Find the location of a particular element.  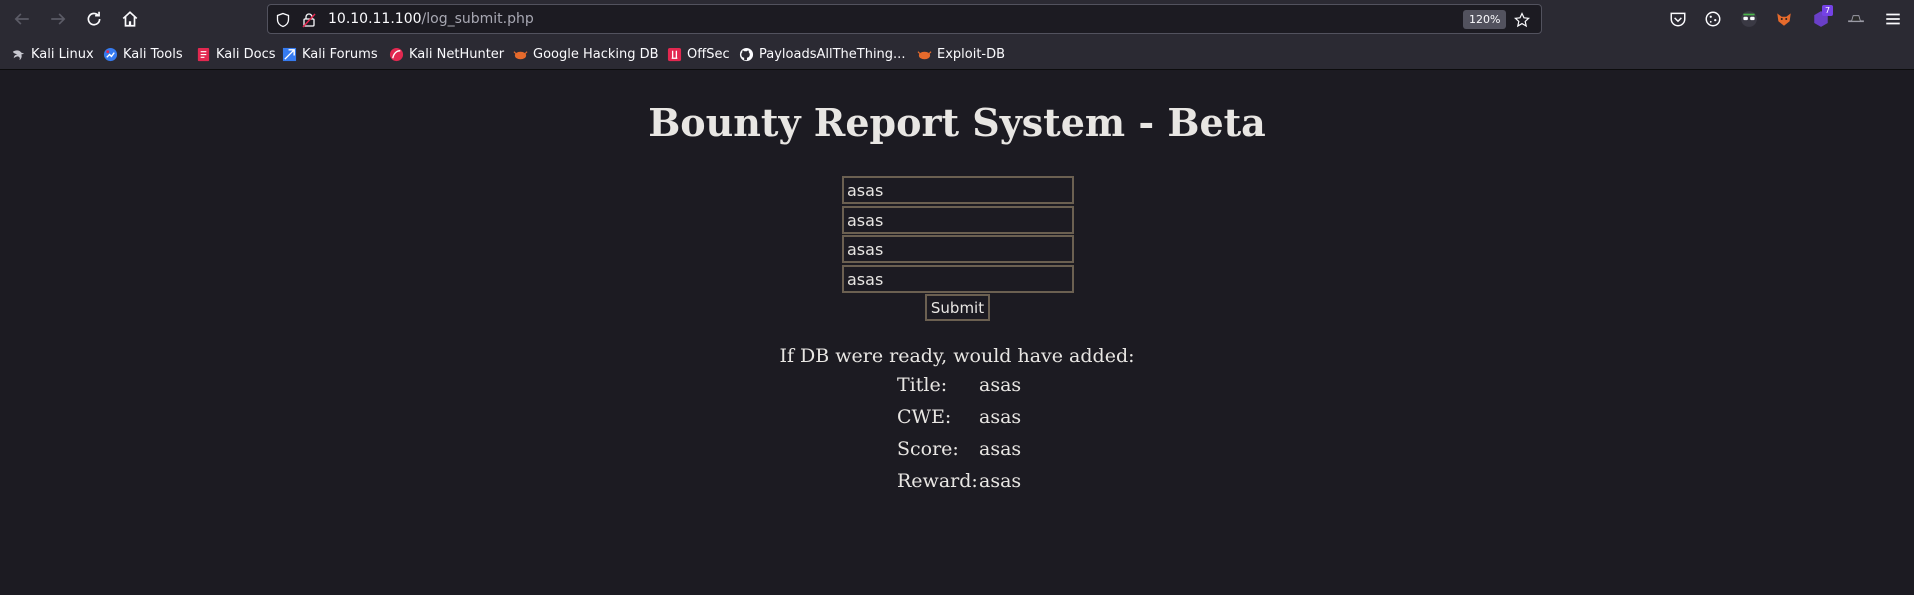

kali-dragon-icon is located at coordinates (18, 54).